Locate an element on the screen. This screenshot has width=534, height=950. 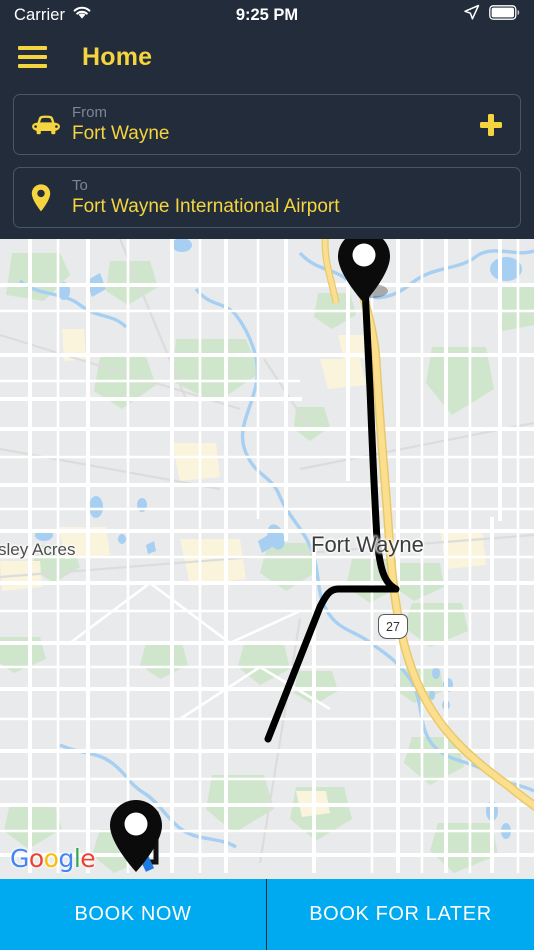
hamburger-menu-icon is located at coordinates (32, 57).